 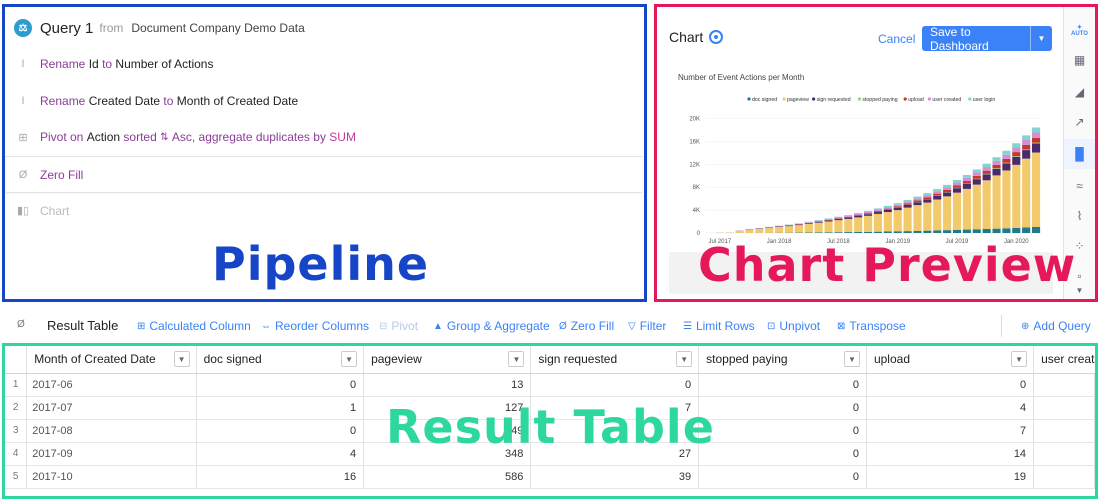 I want to click on filter-button: ▽ Filter, so click(x=647, y=326).